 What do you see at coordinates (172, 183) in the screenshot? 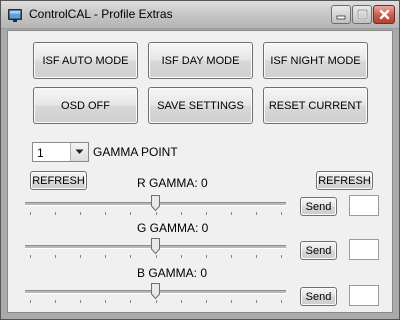
I see `r-gamma-label: R GAMMA: 0` at bounding box center [172, 183].